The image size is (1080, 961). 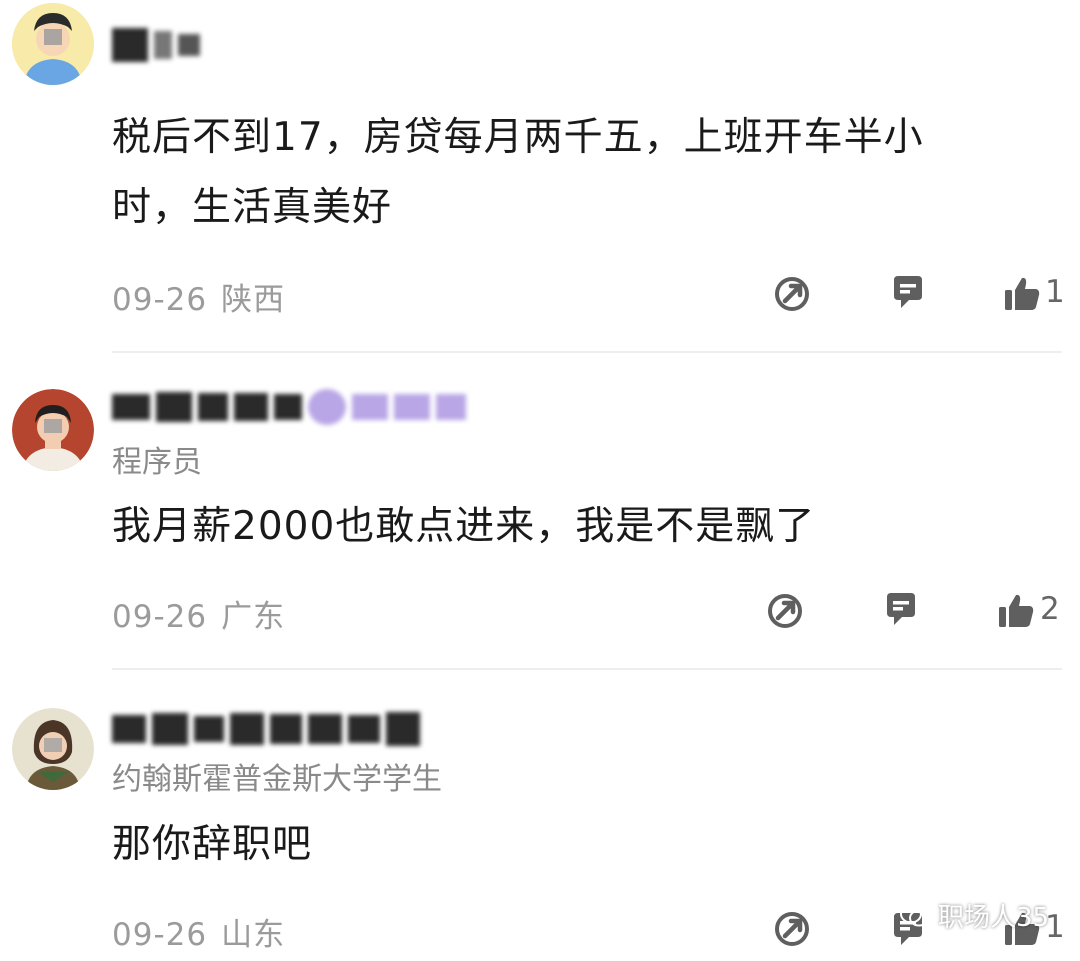 What do you see at coordinates (914, 915) in the screenshot?
I see `wechat-icon` at bounding box center [914, 915].